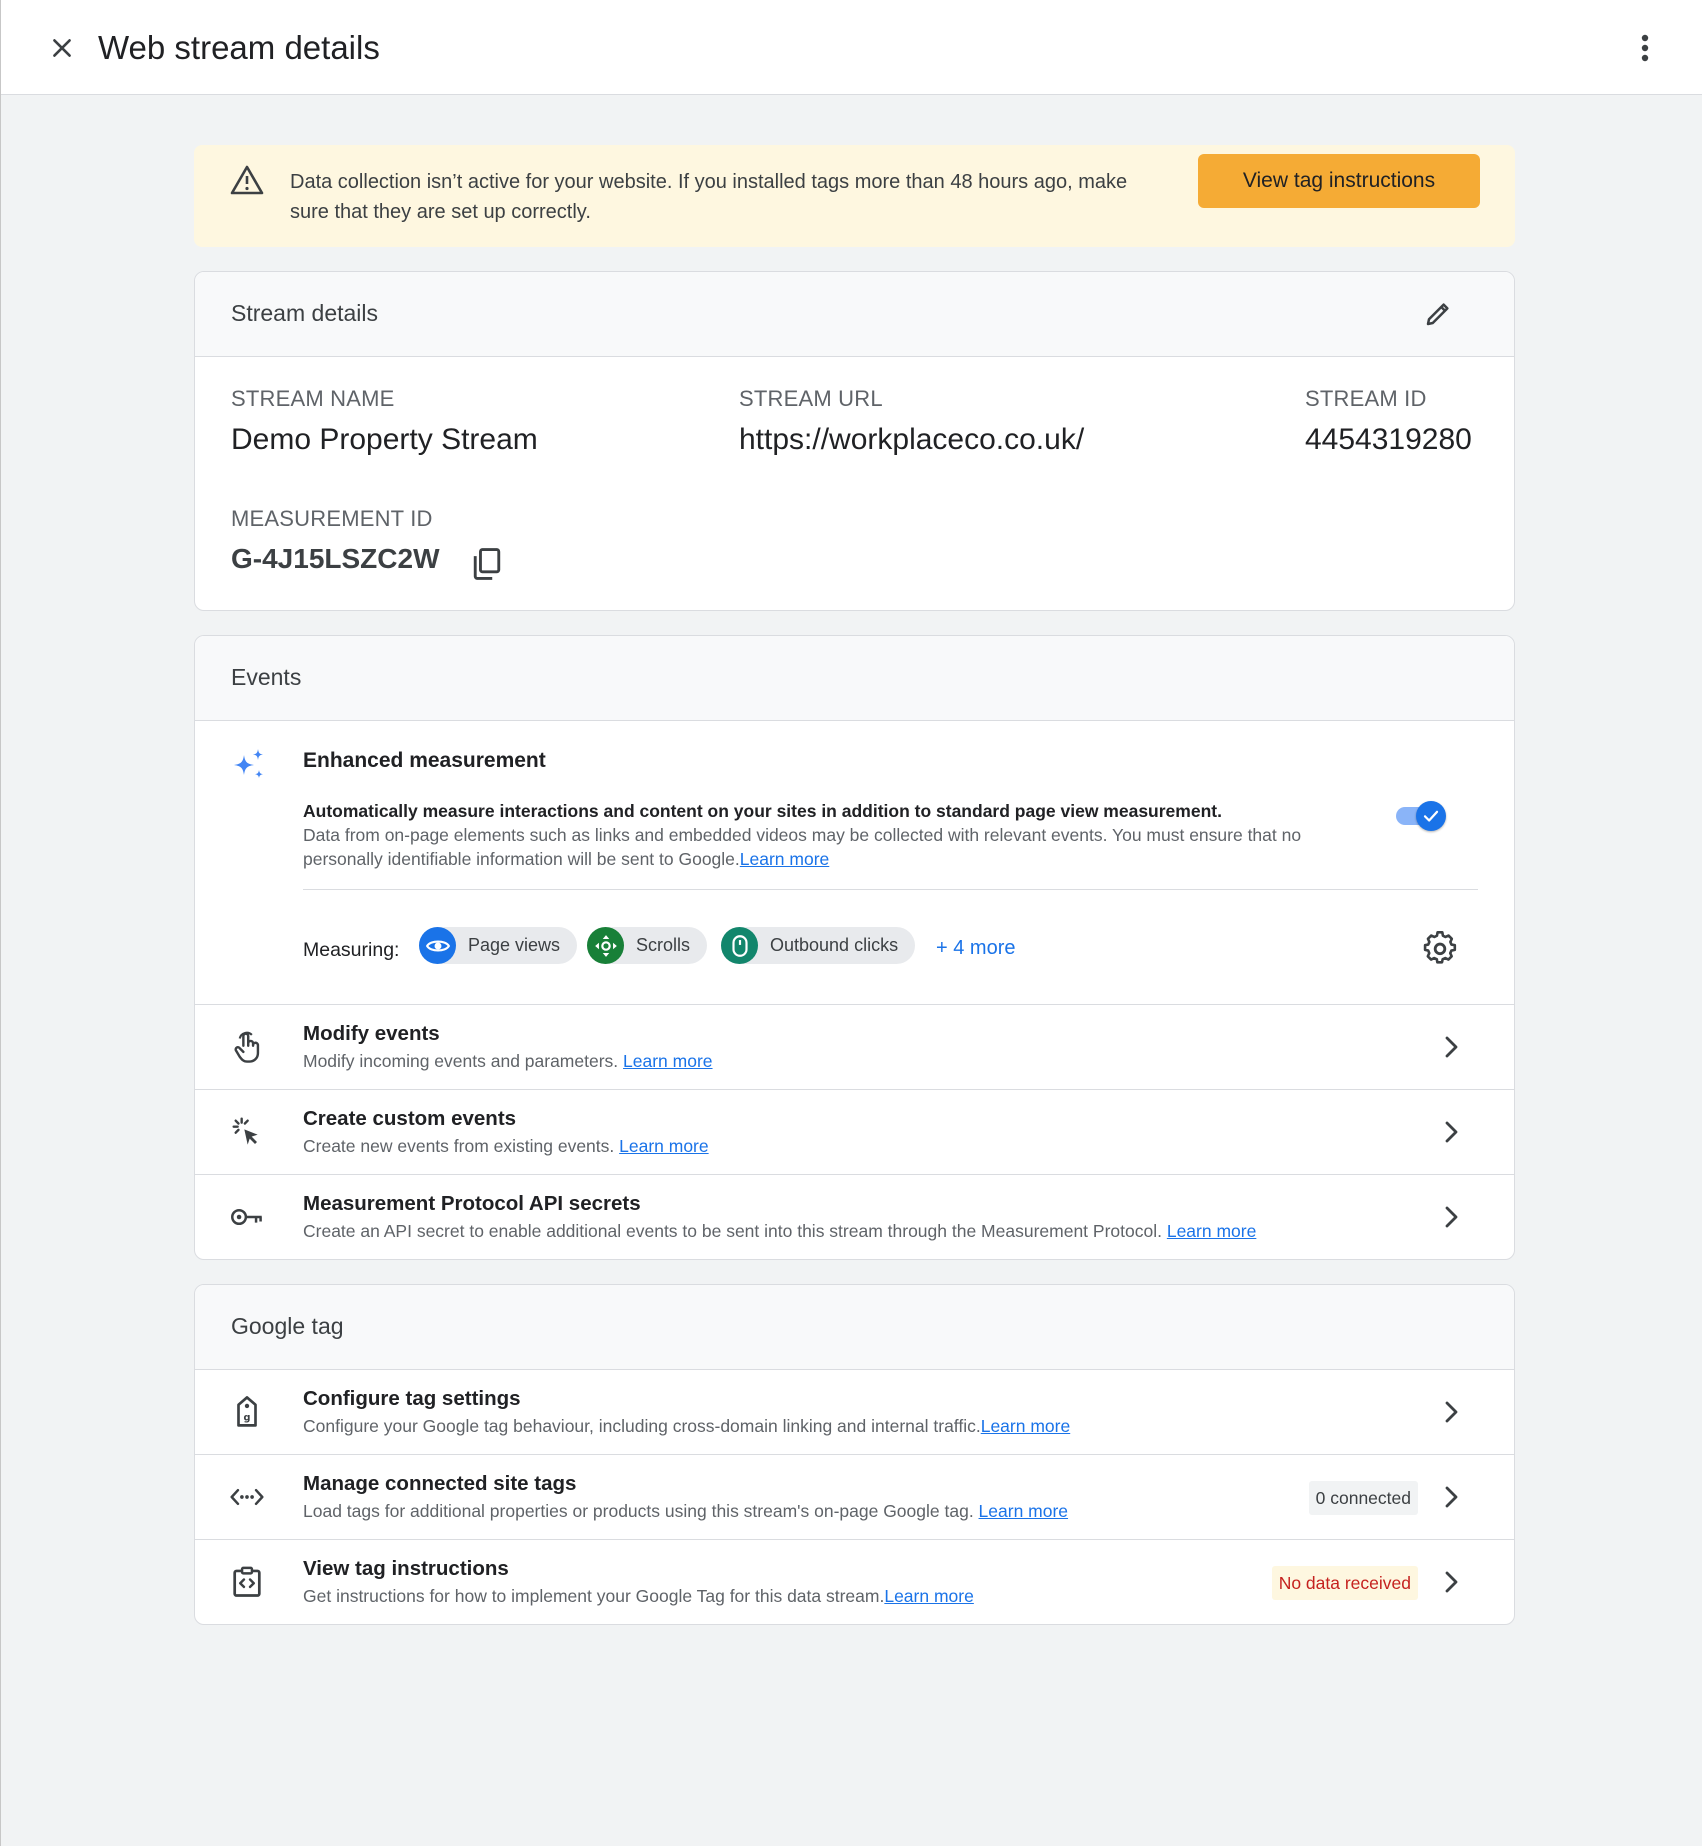 The image size is (1702, 1846). Describe the element at coordinates (1344, 1583) in the screenshot. I see `no-data-badge: No data received` at that location.